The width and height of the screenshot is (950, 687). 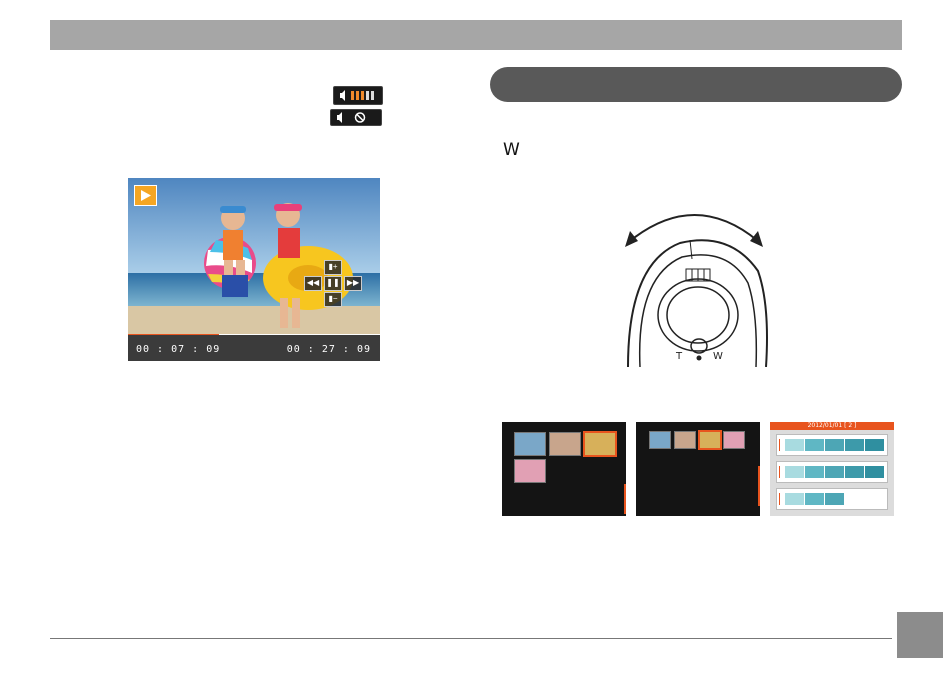 What do you see at coordinates (254, 269) in the screenshot?
I see `video-playback-screen: ▮+ ◀◀ ❚❚ ▶▶ ▮− 00 : 07 : 09 00 : 27 : 09` at bounding box center [254, 269].